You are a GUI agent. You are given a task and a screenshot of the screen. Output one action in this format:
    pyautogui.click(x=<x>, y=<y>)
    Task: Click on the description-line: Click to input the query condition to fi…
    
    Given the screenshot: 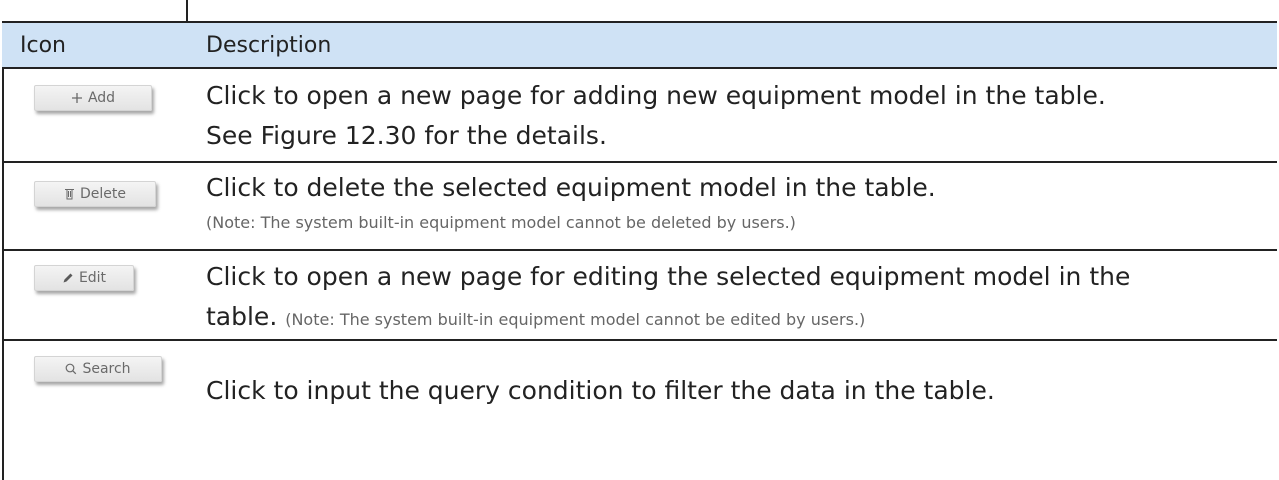 What is the action you would take?
    pyautogui.click(x=600, y=390)
    